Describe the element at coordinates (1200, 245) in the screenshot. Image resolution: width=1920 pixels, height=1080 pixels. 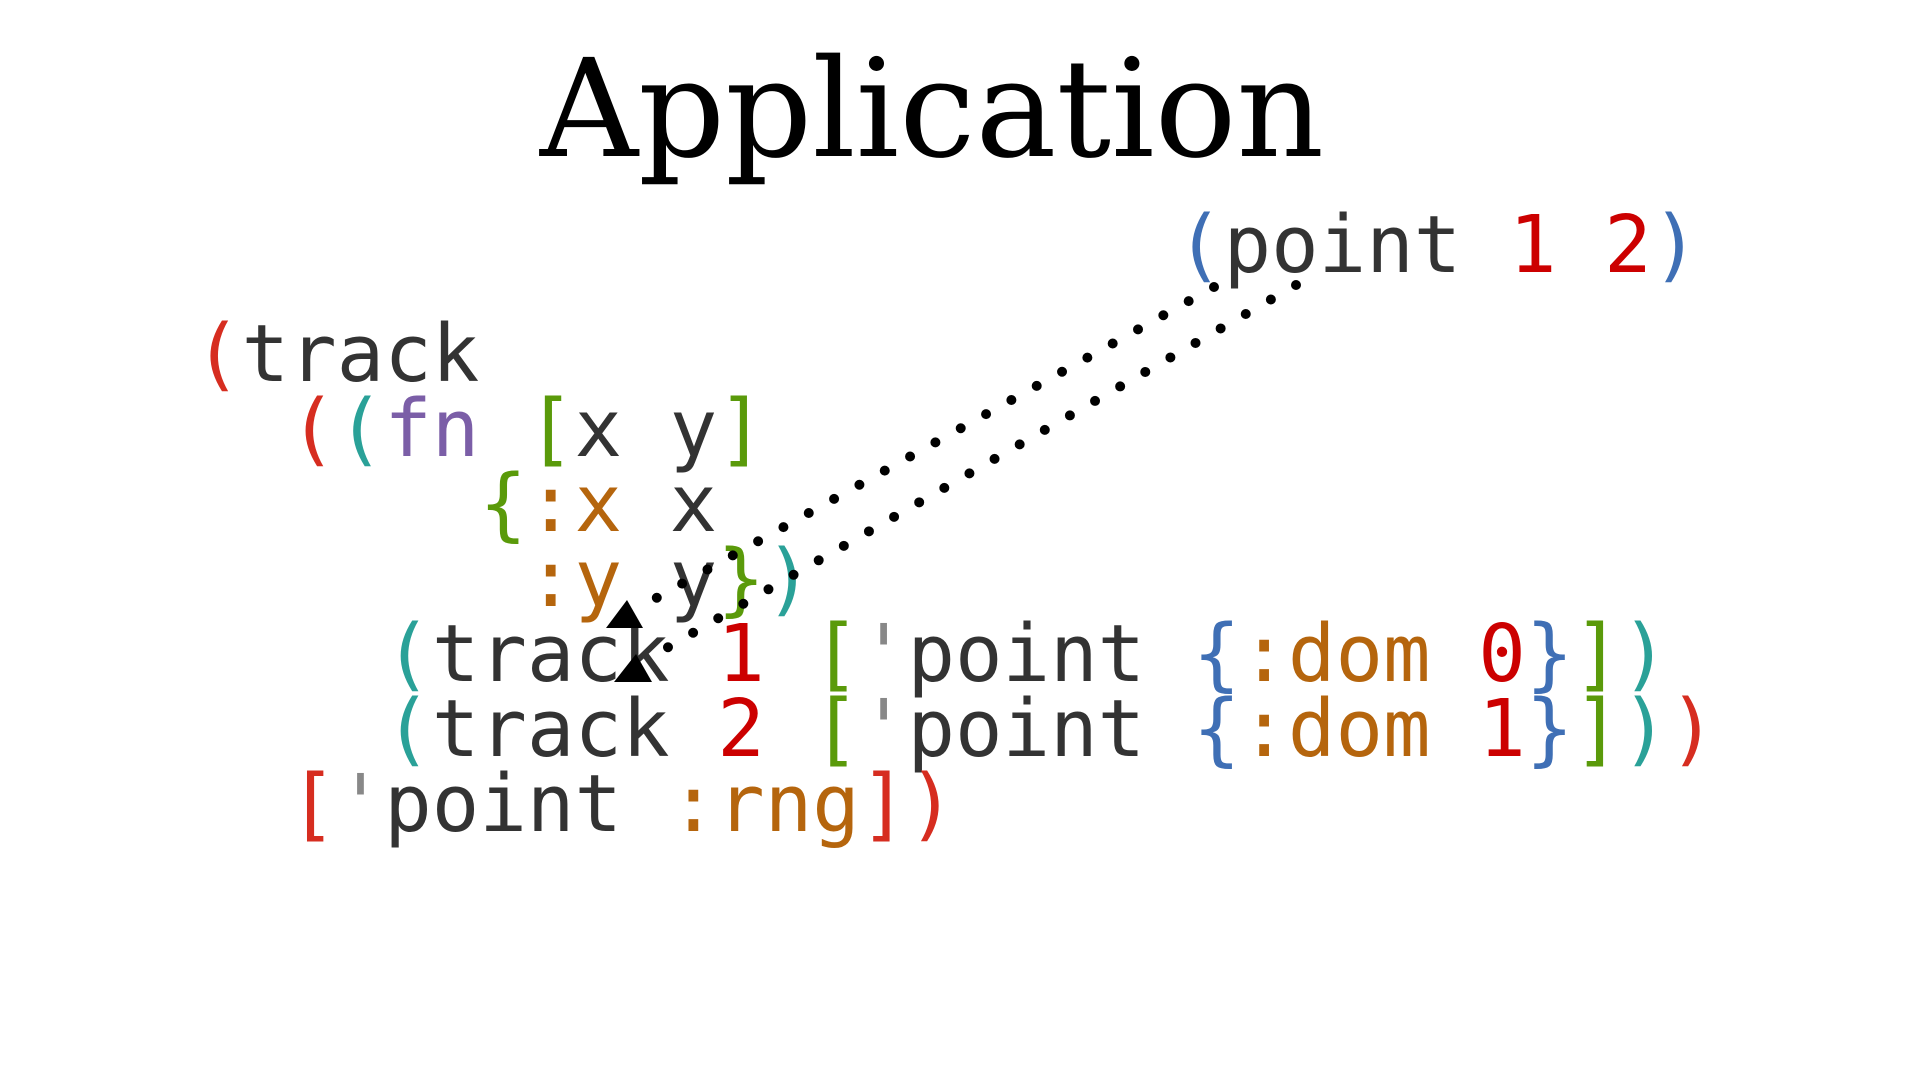
I see `code-token: (` at that location.